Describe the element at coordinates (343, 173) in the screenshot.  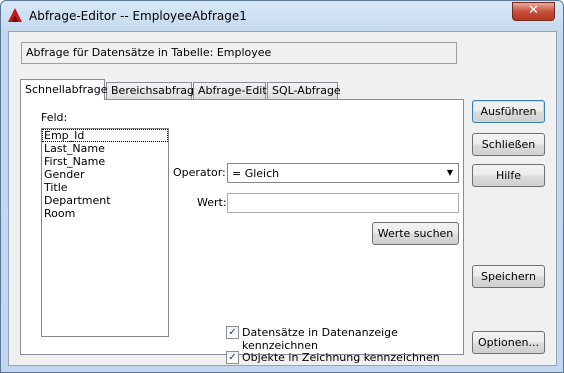
I see `operator-select: = Gleich ▼` at that location.